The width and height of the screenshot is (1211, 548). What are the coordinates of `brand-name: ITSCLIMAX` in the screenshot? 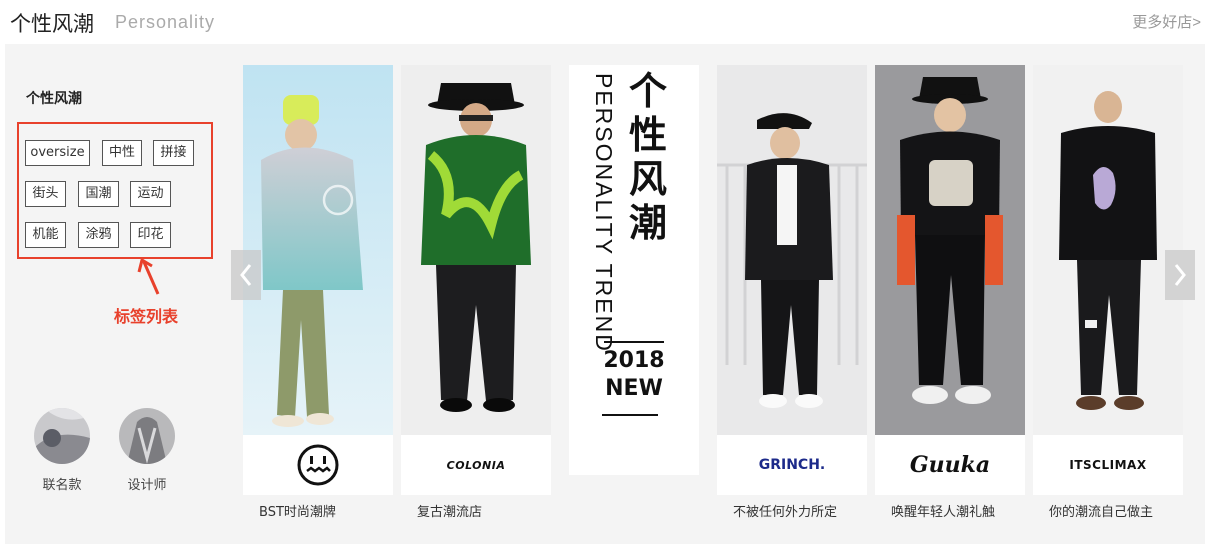 It's located at (1108, 465).